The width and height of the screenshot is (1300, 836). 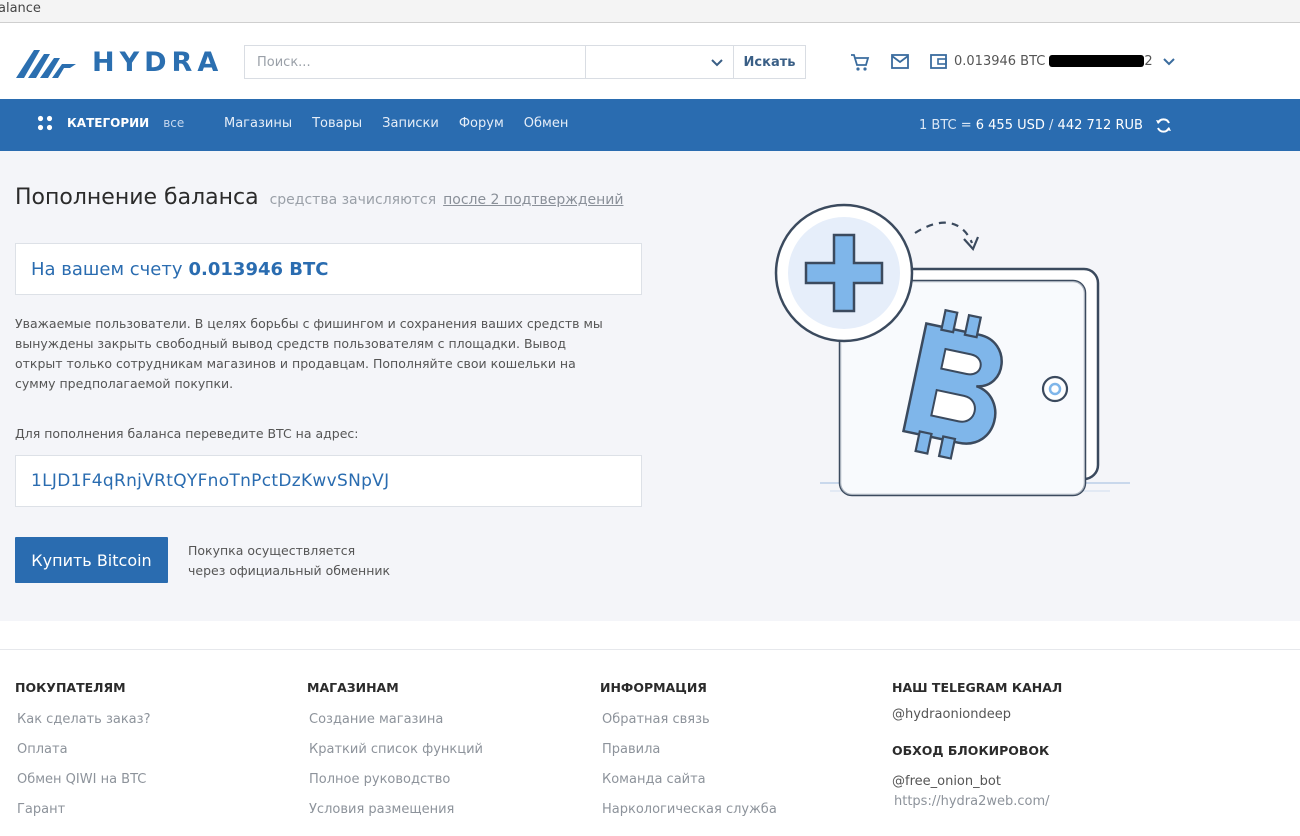 I want to click on btc-rate: 1 BTC = 6 455 USD / 442 712 RUB, so click(x=1045, y=125).